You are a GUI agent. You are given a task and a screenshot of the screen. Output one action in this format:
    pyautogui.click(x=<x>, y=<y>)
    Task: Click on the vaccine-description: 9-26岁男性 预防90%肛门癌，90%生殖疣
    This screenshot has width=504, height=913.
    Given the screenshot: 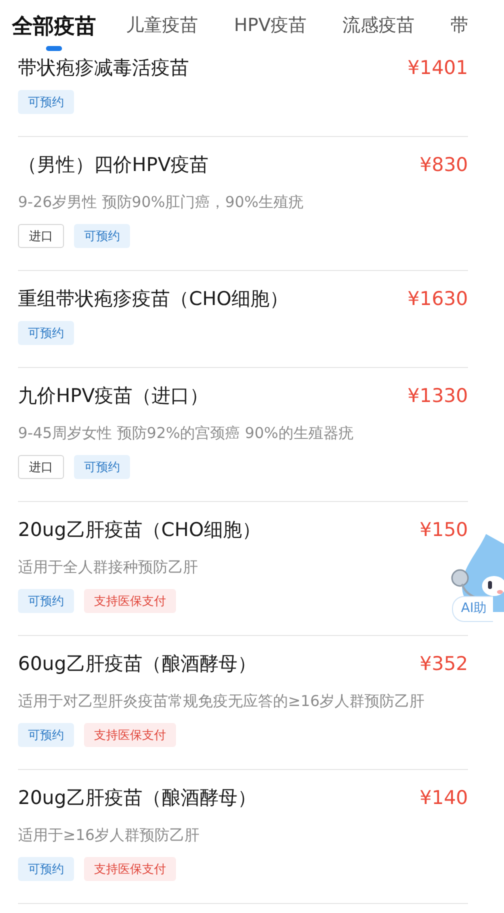 What is the action you would take?
    pyautogui.click(x=161, y=202)
    